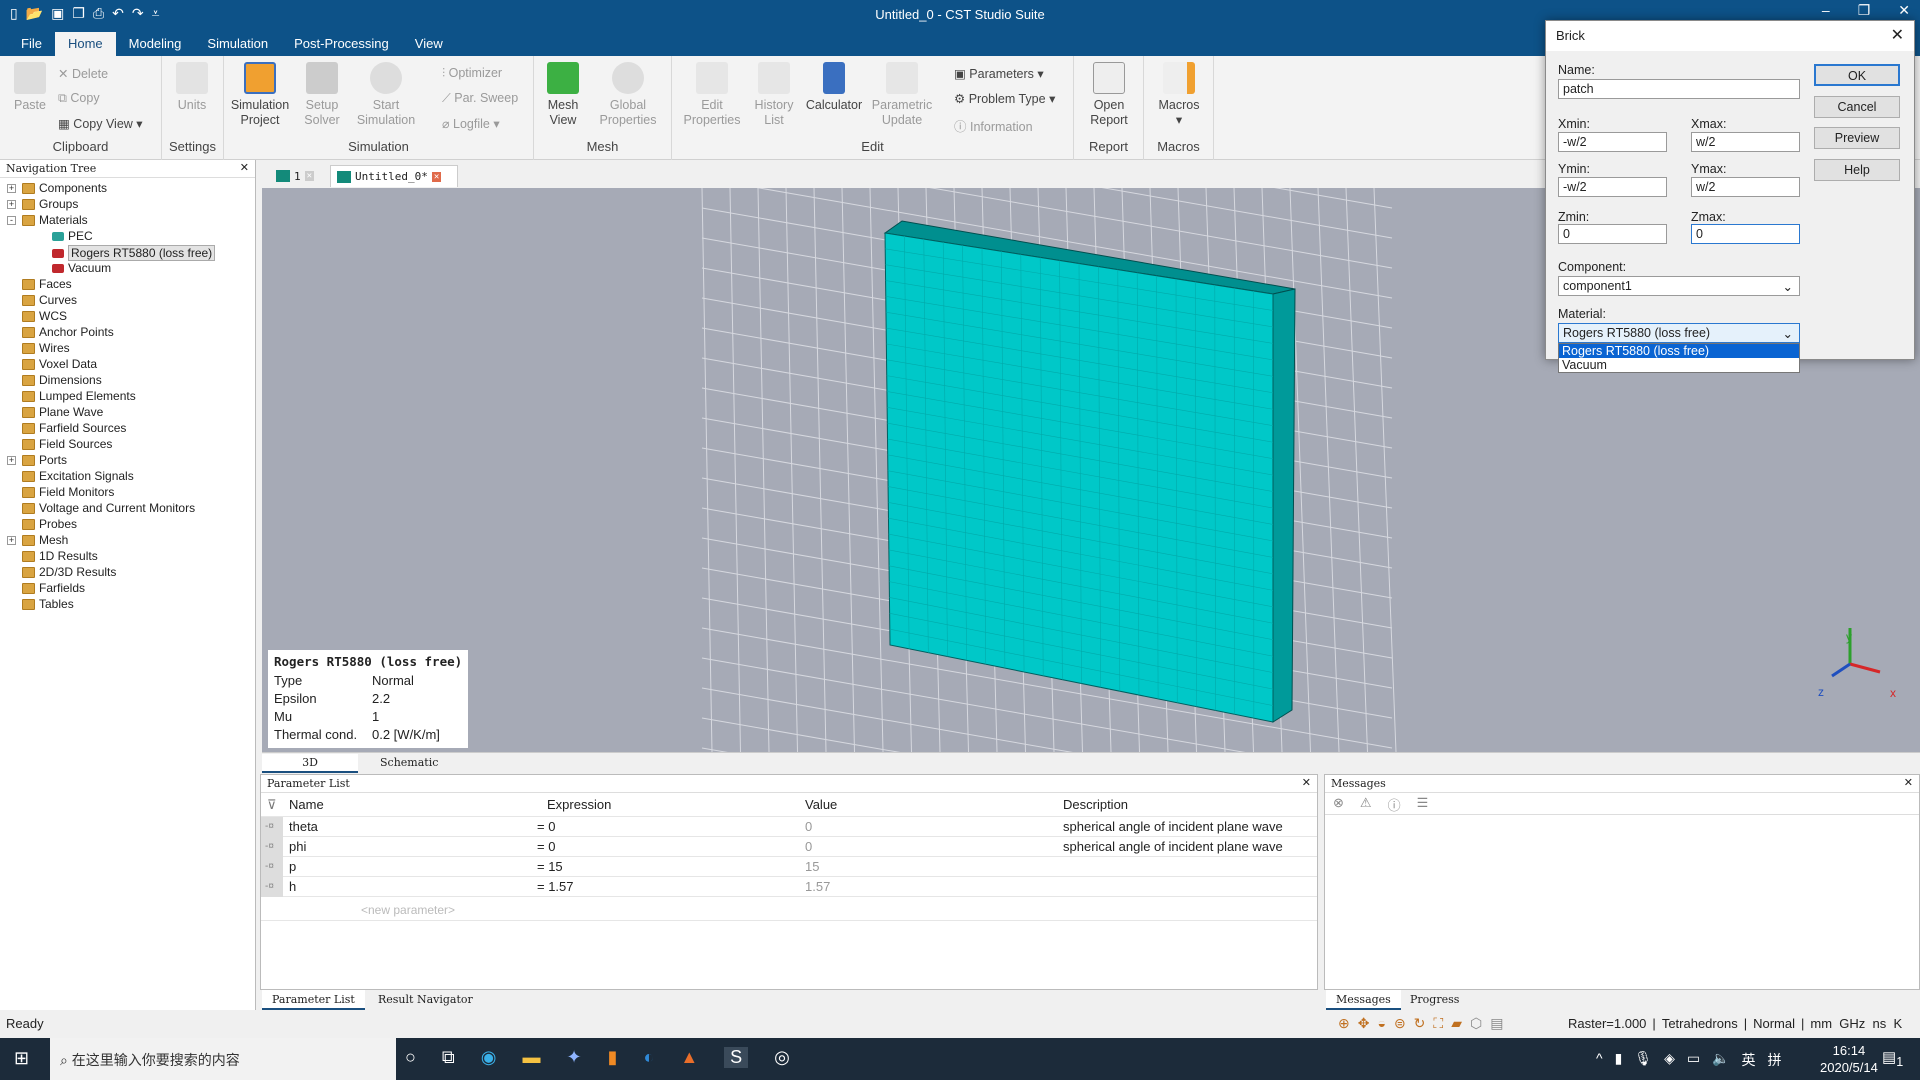 This screenshot has height=1080, width=1920. I want to click on information-button: ⓘ Information, so click(993, 125).